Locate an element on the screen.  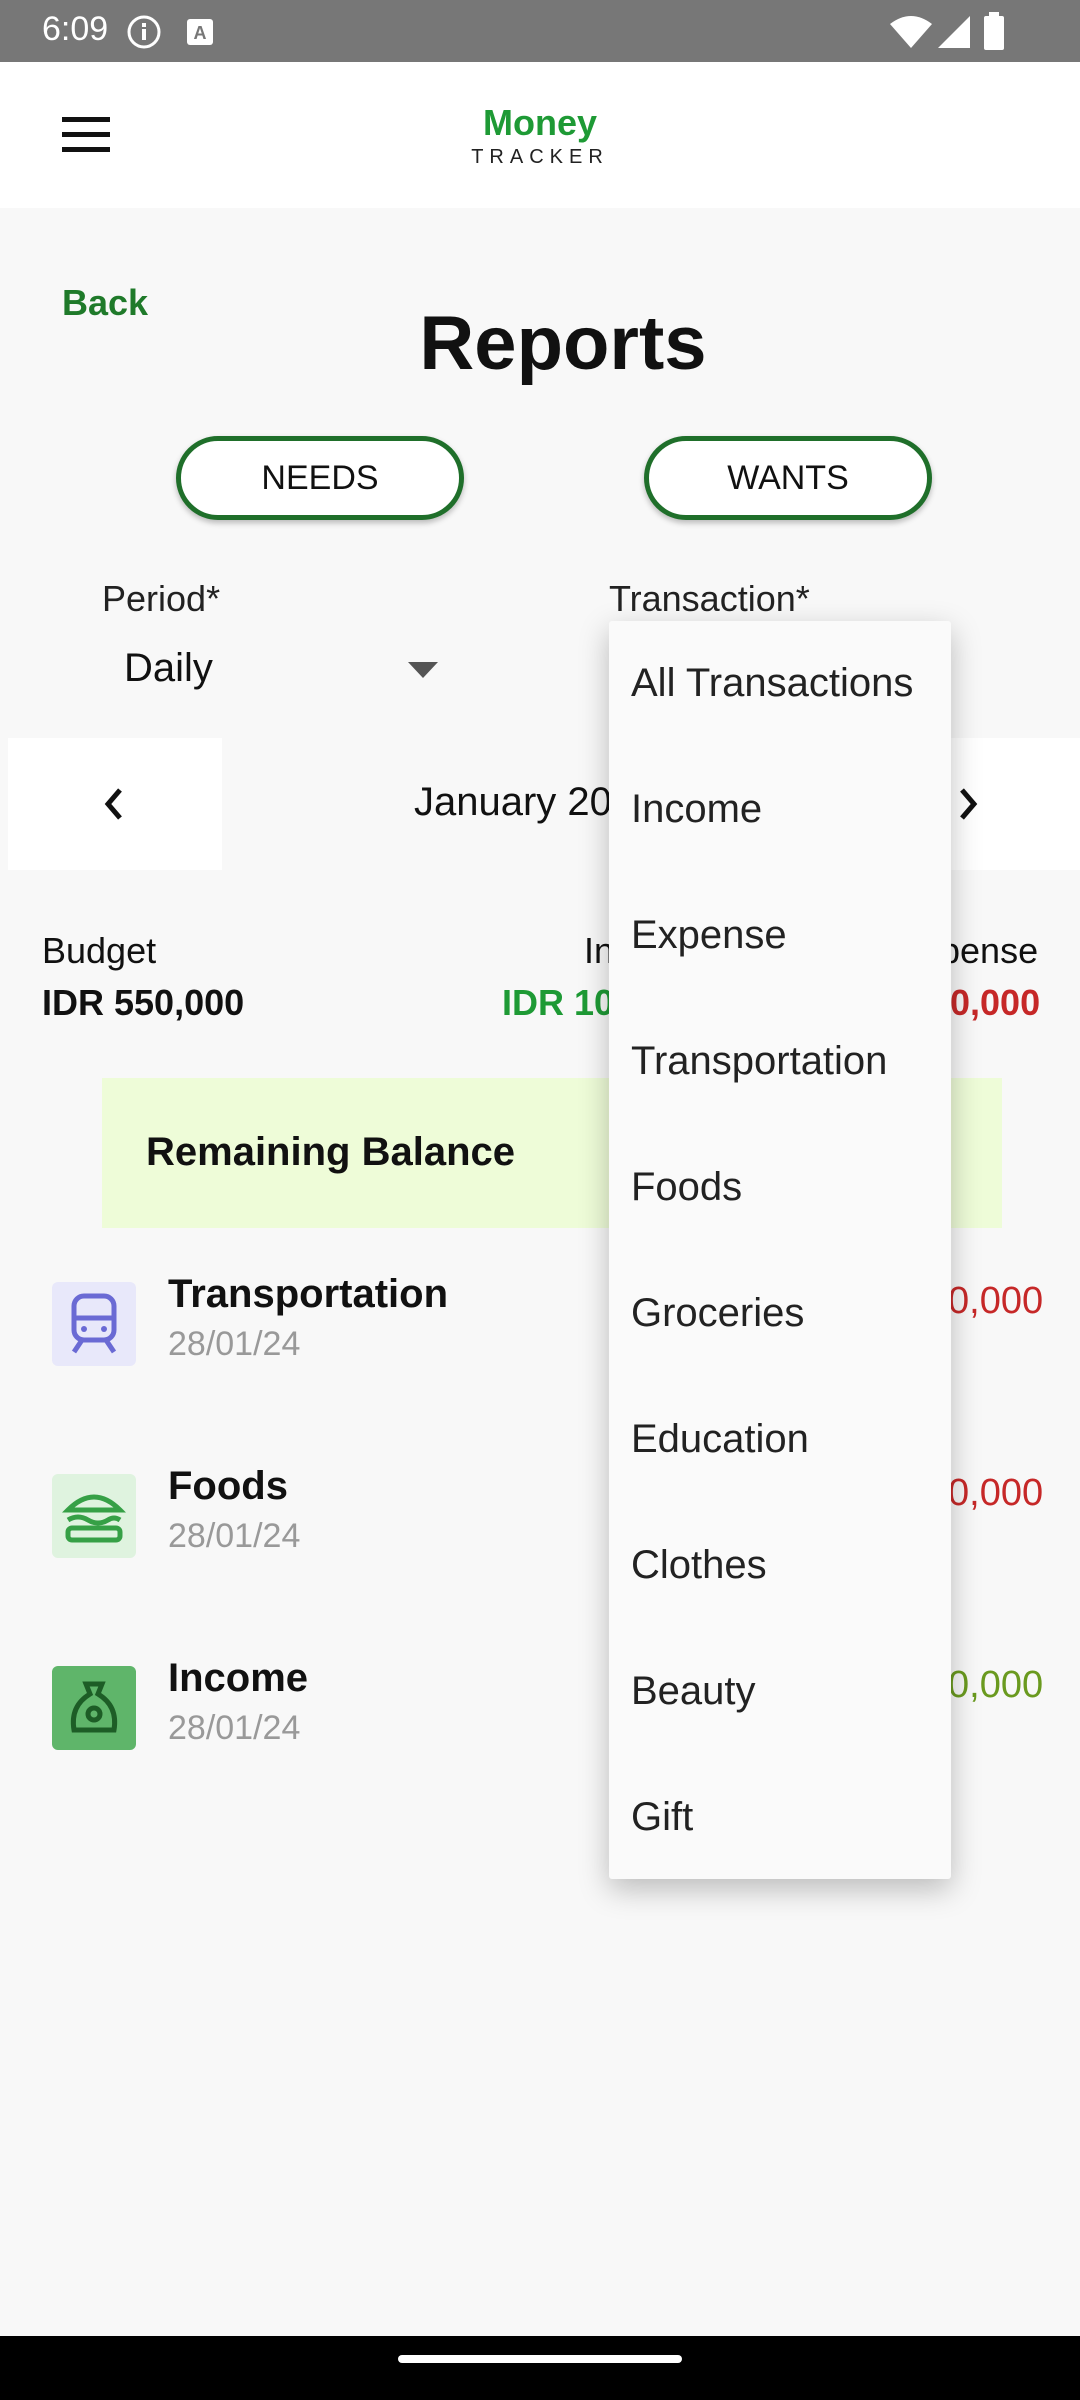
dropdown-option-beauty: Beauty is located at coordinates (693, 1691).